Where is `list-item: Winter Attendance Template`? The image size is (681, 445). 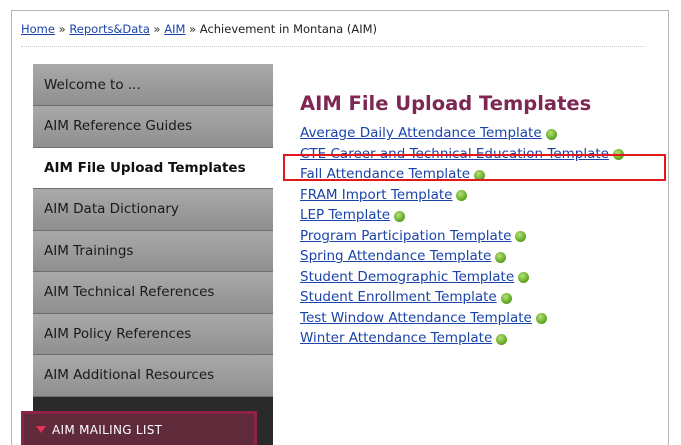
list-item: Winter Attendance Template is located at coordinates (462, 338).